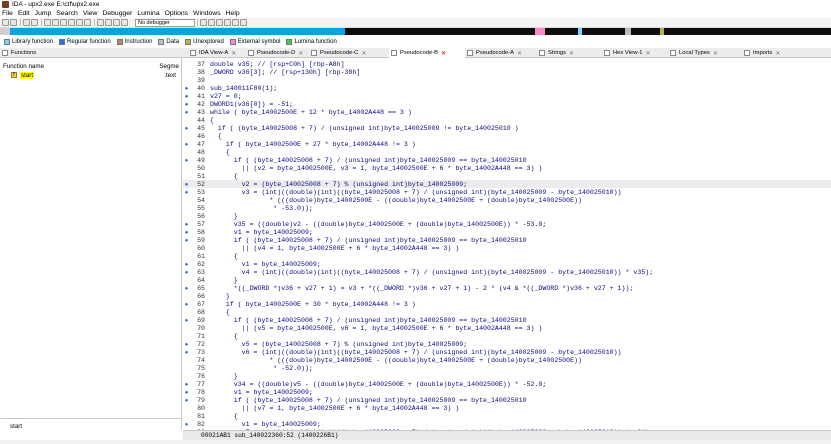  Describe the element at coordinates (71, 22) in the screenshot. I see `array-icon` at that location.